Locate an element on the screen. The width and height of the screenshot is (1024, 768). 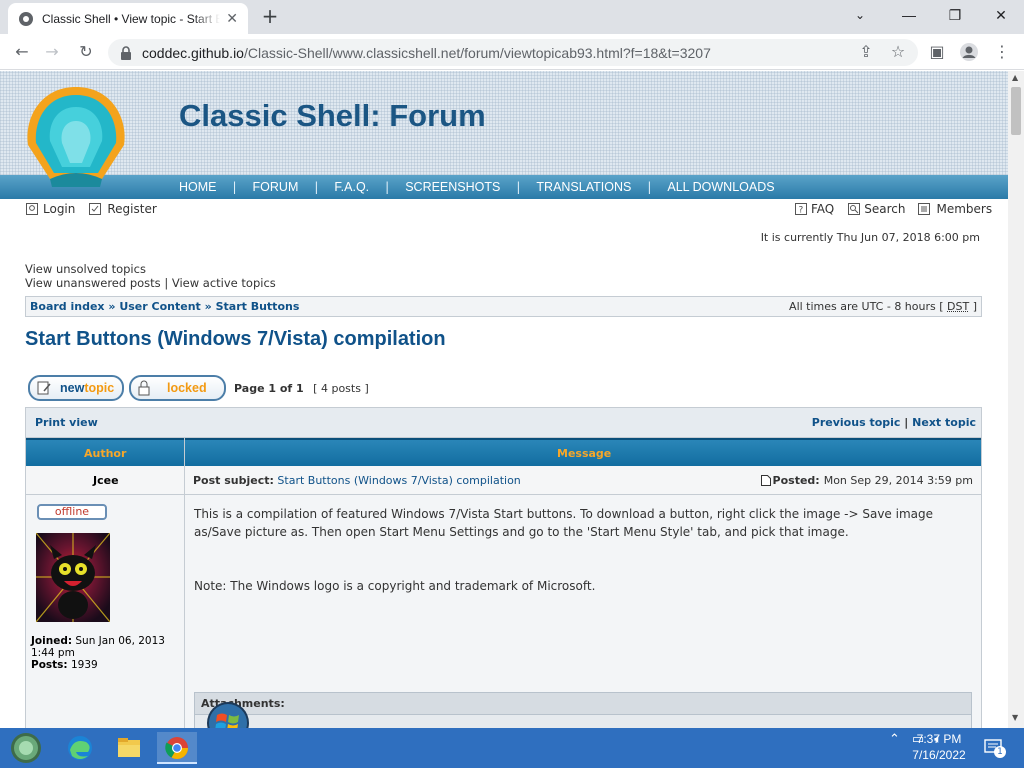
faq-link: FAQ is located at coordinates (822, 209).